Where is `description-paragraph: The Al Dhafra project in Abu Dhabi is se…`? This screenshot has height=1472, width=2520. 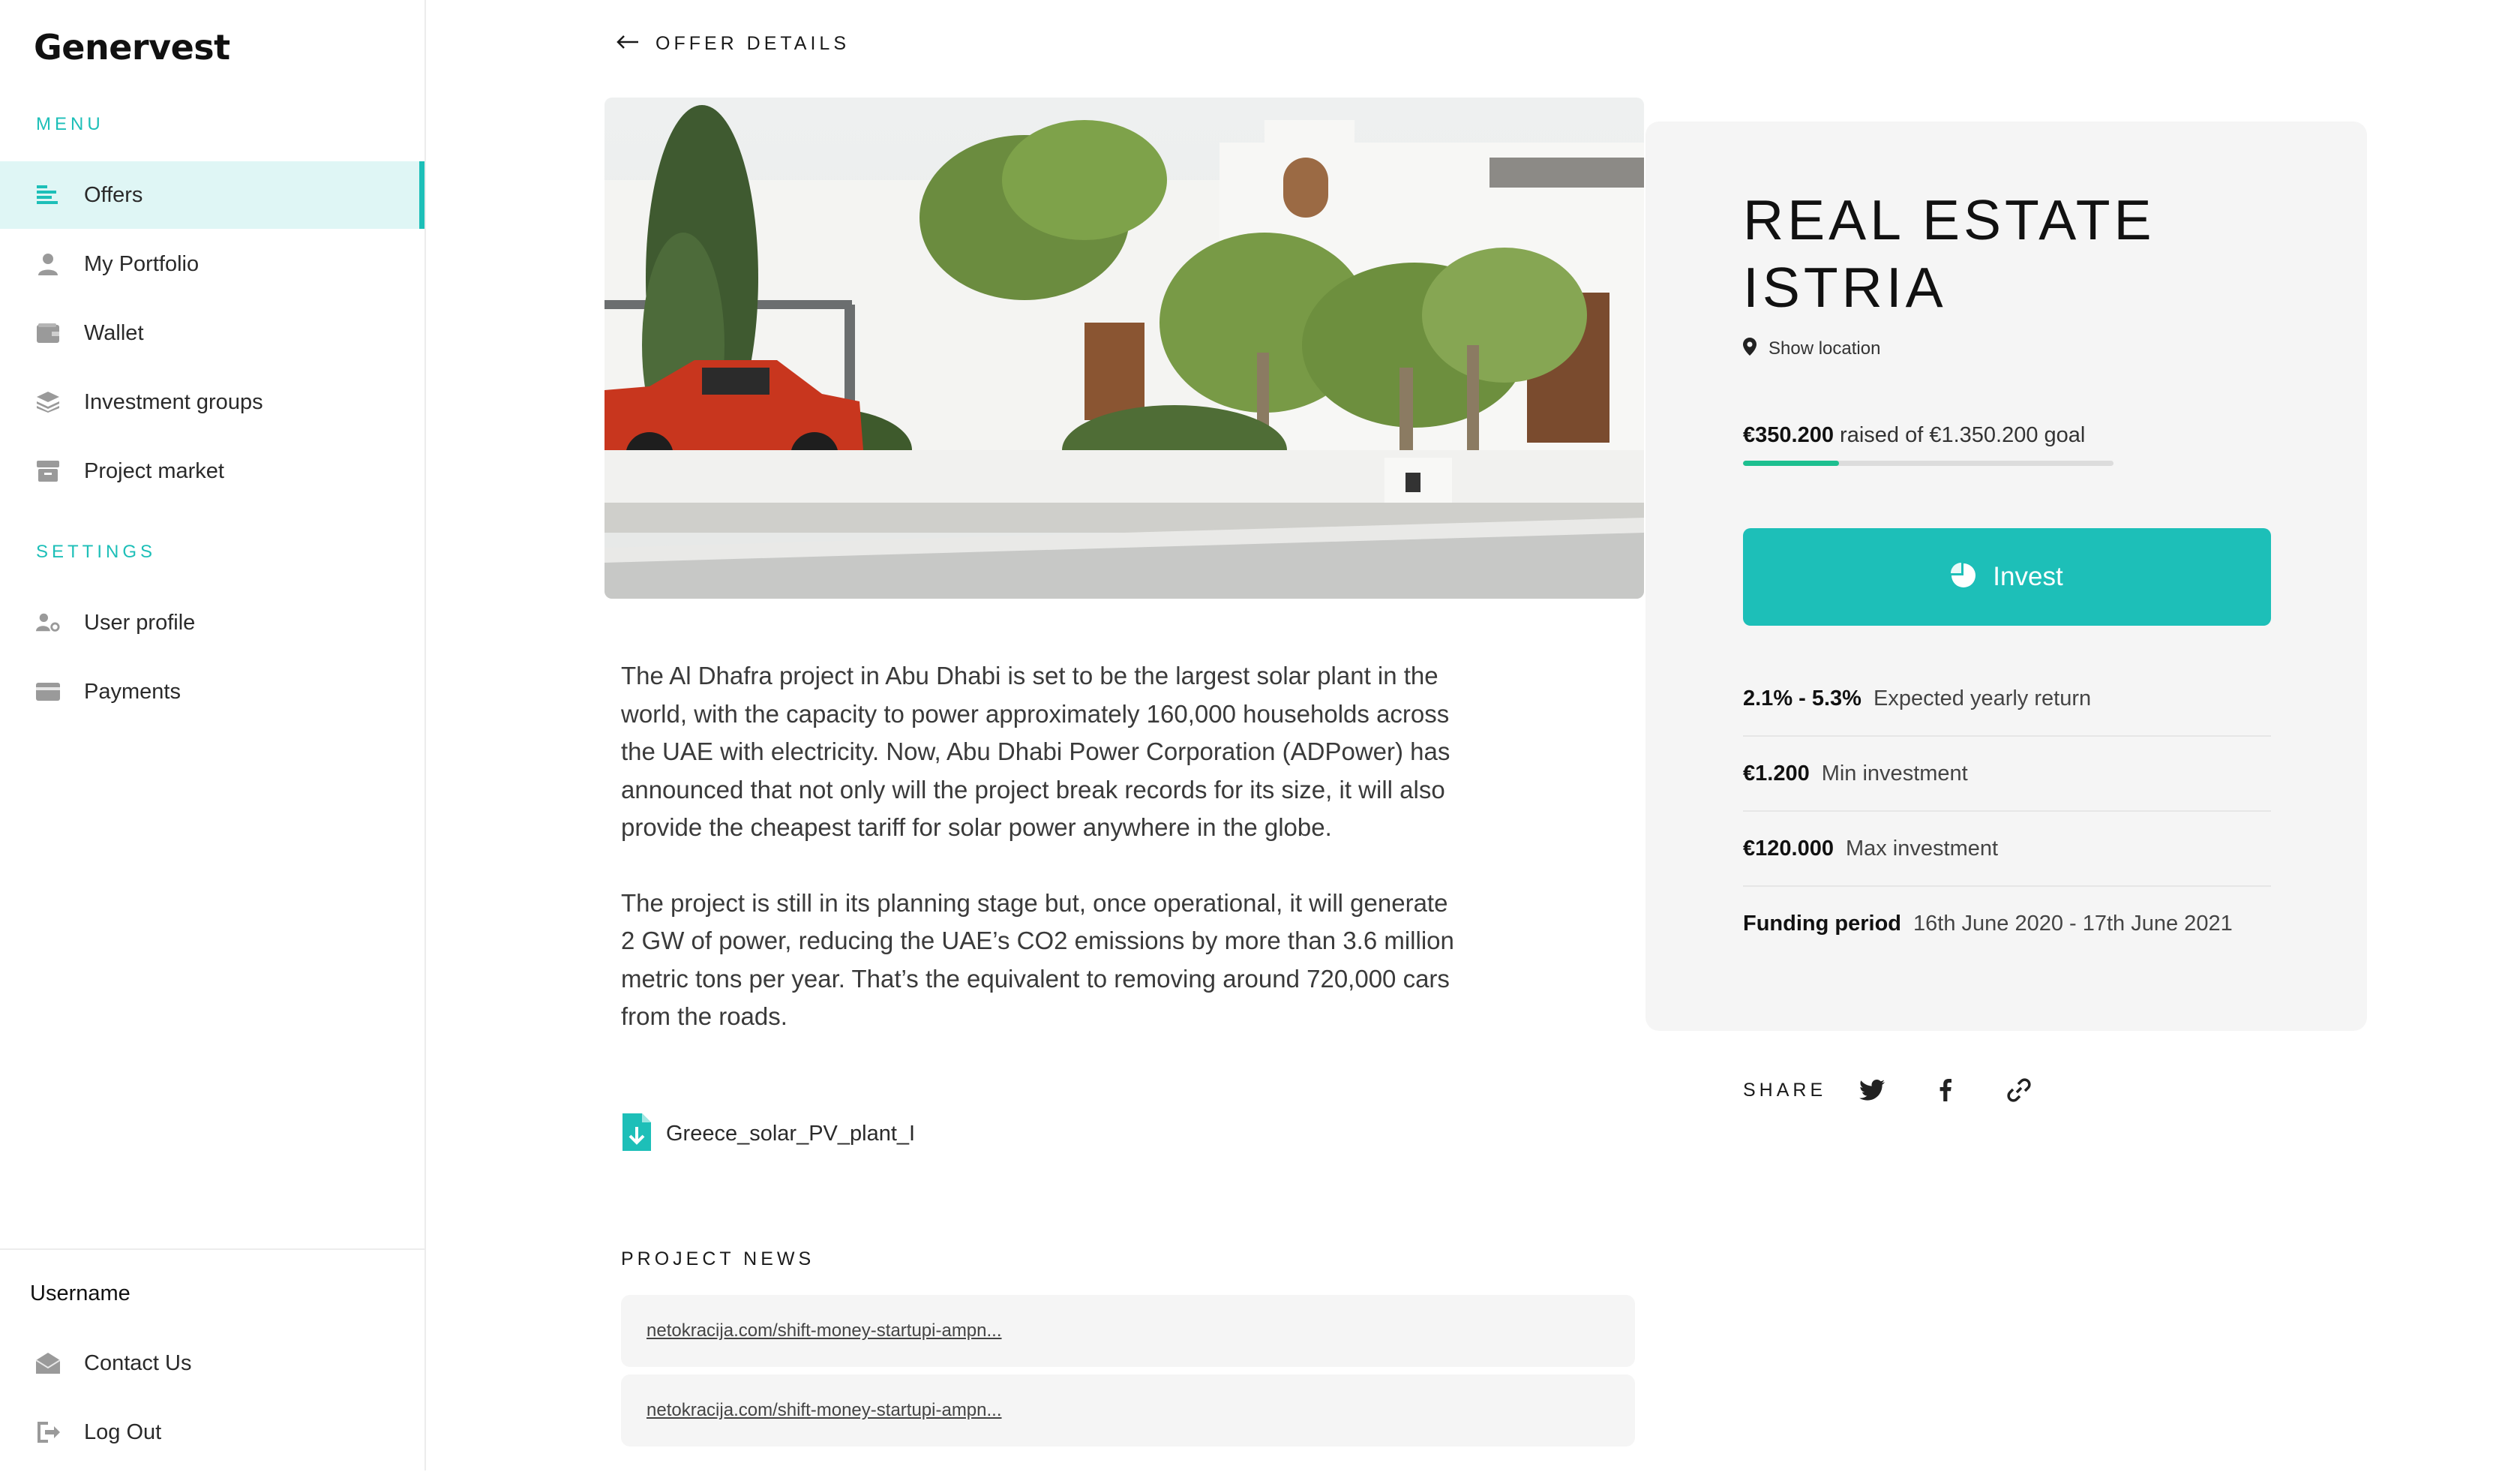 description-paragraph: The Al Dhafra project in Abu Dhabi is se… is located at coordinates (1035, 751).